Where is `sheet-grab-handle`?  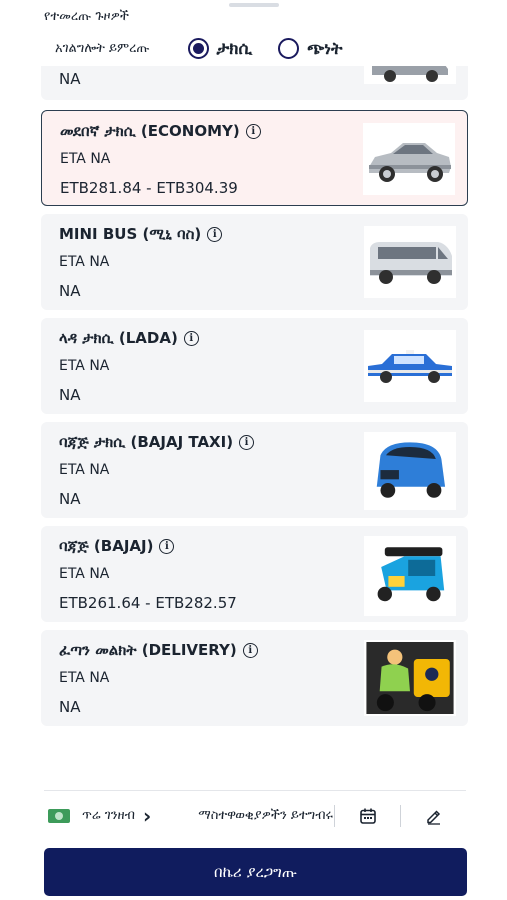
sheet-grab-handle is located at coordinates (254, 5).